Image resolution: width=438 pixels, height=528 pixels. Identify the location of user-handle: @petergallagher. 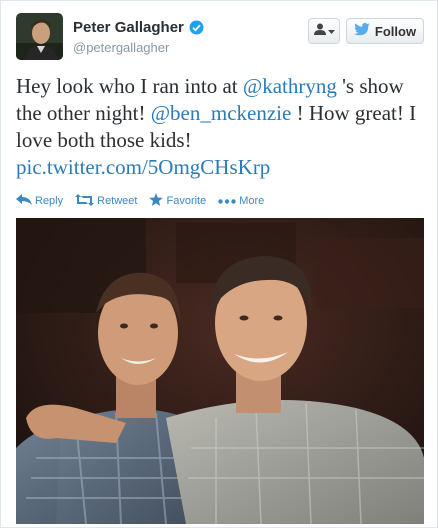
(121, 47).